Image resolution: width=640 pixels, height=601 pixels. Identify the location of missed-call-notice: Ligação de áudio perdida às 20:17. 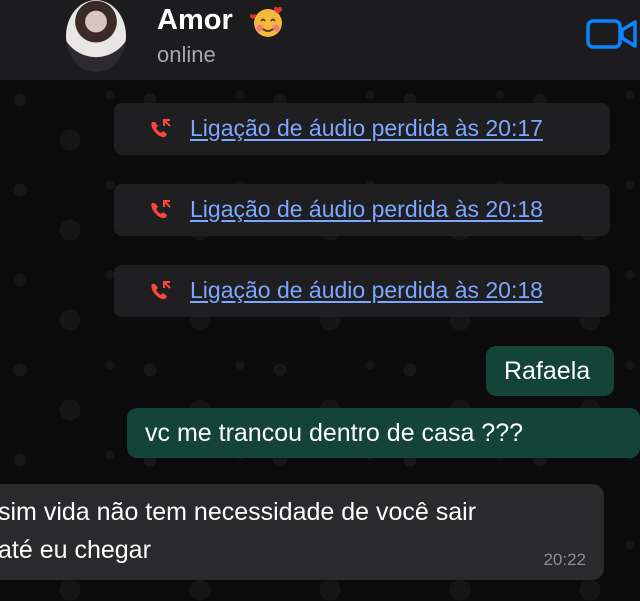
(362, 129).